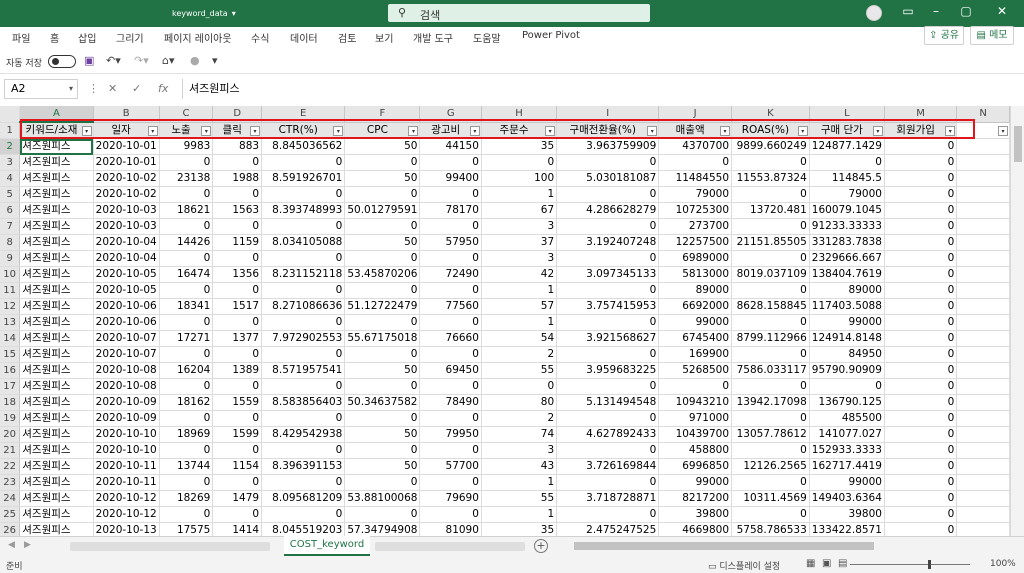 This screenshot has width=1024, height=573. I want to click on sheet-tab-cost-keyword: COST_keyword, so click(327, 546).